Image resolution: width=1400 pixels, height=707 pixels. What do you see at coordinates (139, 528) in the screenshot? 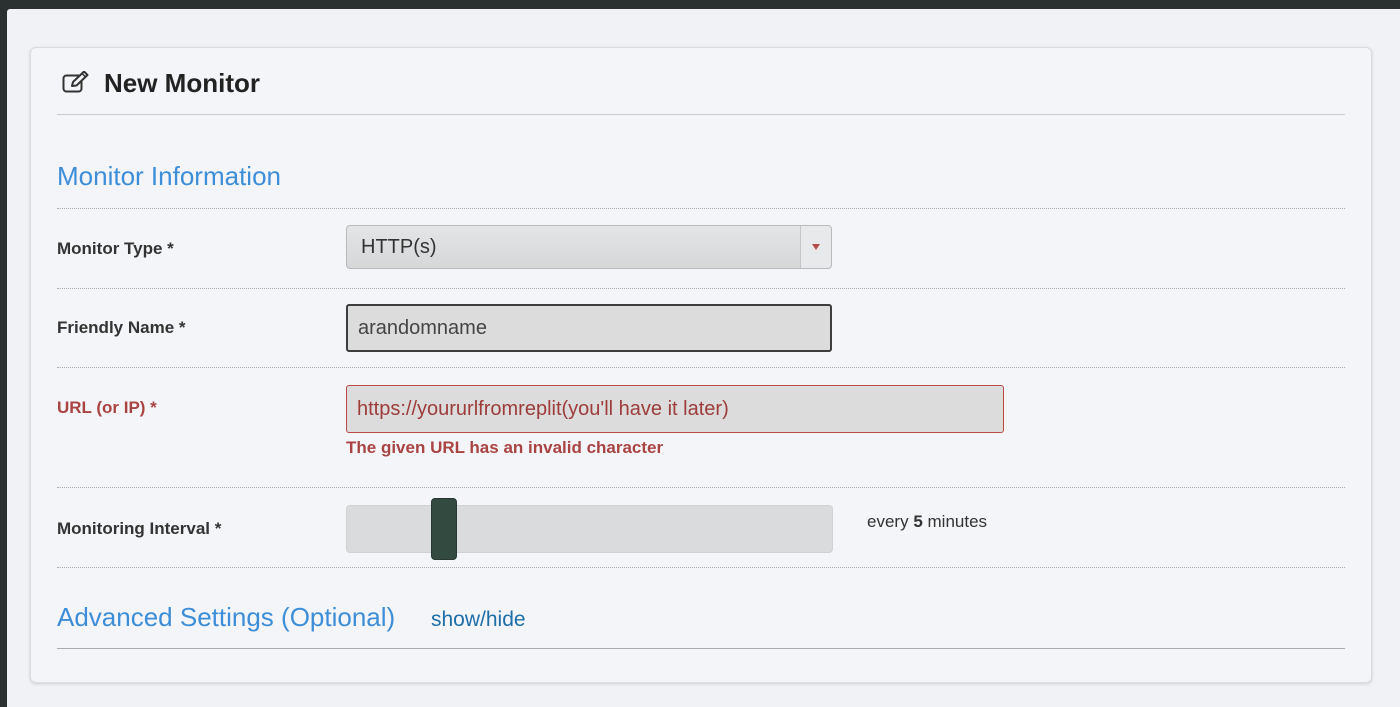
I see `monitoring-interval-label: Monitoring Interval *` at bounding box center [139, 528].